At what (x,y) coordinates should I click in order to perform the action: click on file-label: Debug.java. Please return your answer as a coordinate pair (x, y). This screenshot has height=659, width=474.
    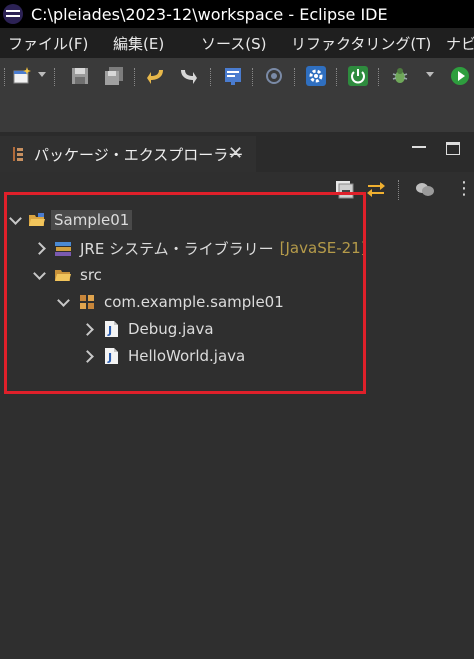
    Looking at the image, I should click on (171, 329).